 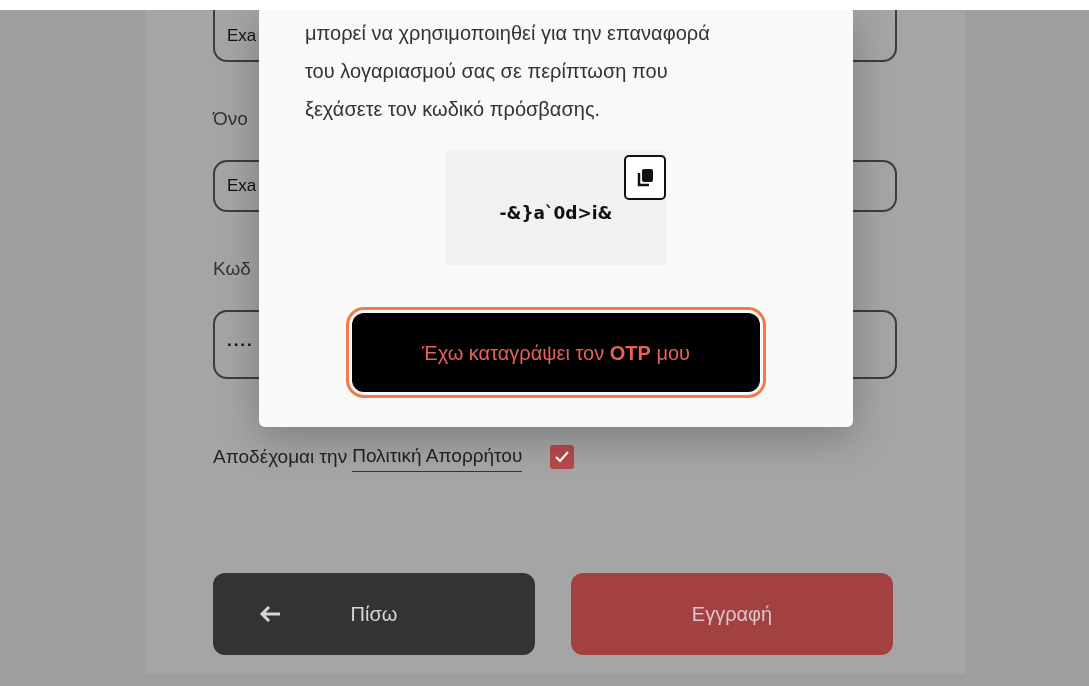 I want to click on otp-code: -&}a`0d>i&, so click(x=556, y=213).